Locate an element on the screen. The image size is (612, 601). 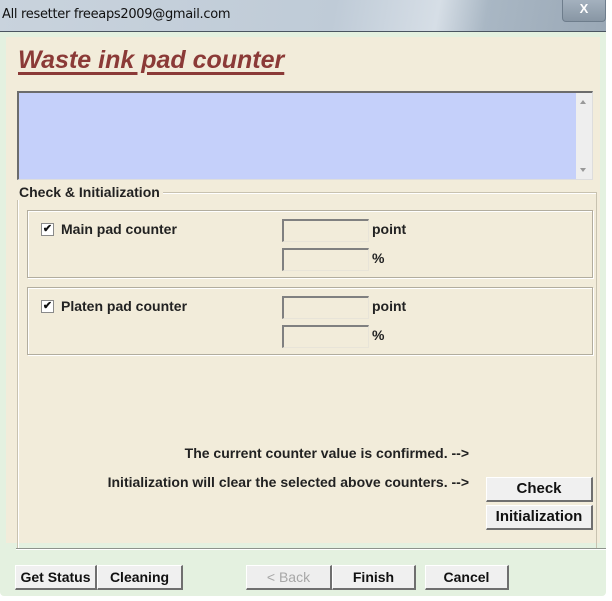
title-bar: All resetter freeaps2009@gmail.com X is located at coordinates (303, 16).